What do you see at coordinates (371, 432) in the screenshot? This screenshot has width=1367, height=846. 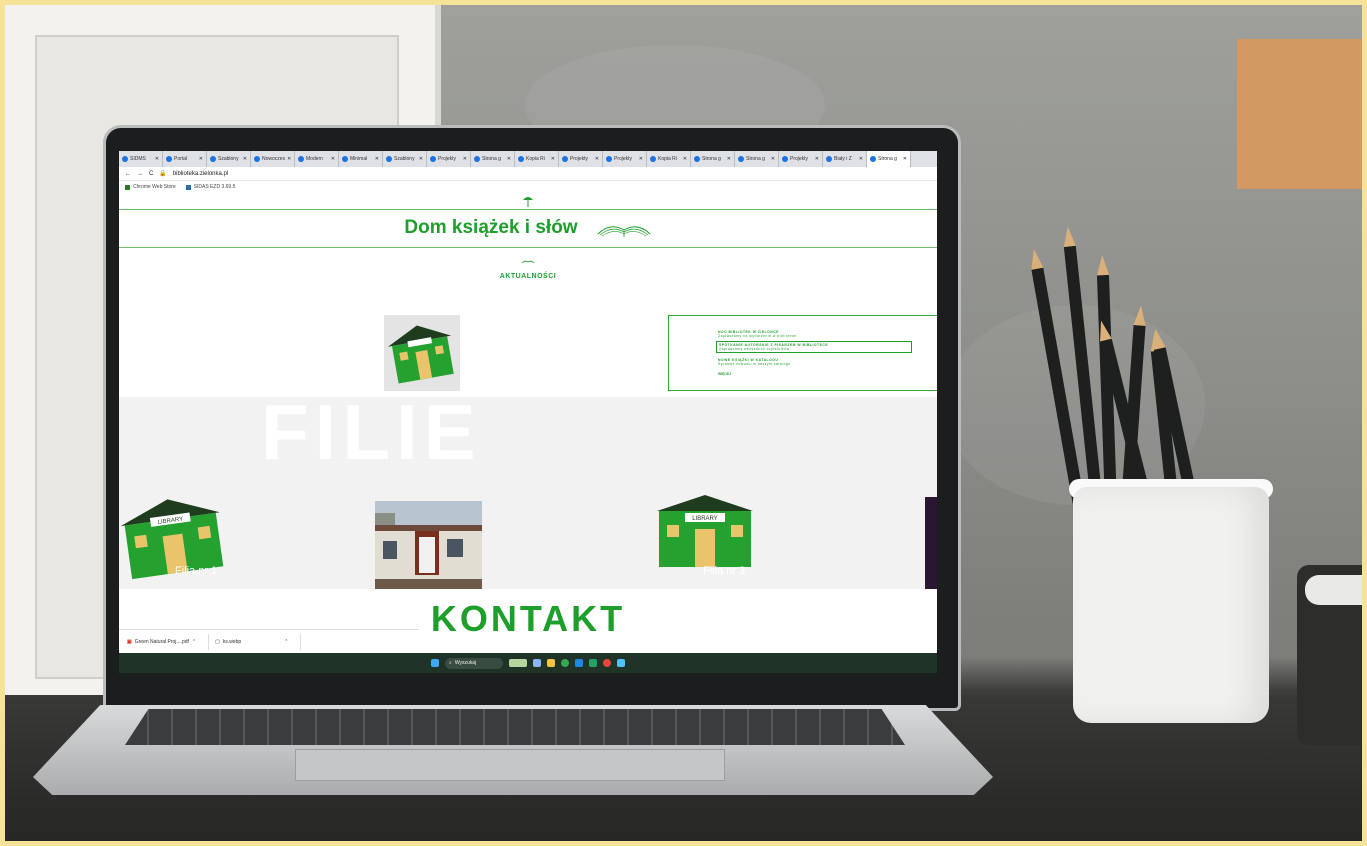 I see `branches-heading: FILIE` at bounding box center [371, 432].